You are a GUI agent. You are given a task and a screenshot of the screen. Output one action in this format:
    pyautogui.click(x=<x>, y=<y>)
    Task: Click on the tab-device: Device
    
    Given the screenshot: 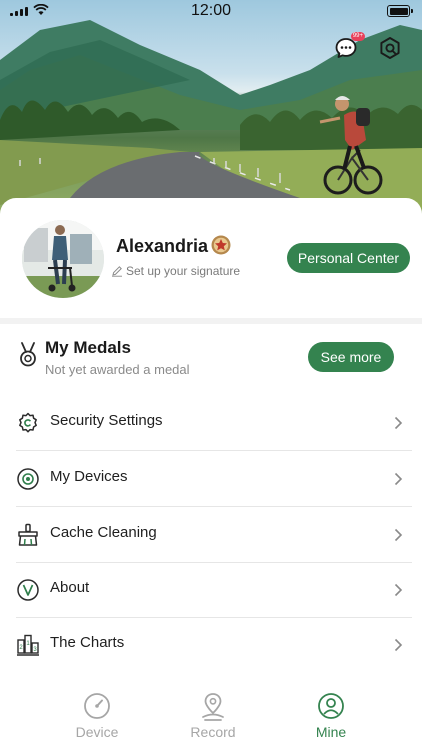 What is the action you would take?
    pyautogui.click(x=97, y=718)
    